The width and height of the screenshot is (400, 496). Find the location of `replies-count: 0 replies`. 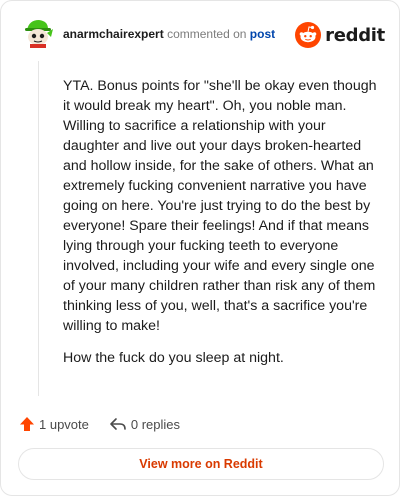

replies-count: 0 replies is located at coordinates (155, 424).